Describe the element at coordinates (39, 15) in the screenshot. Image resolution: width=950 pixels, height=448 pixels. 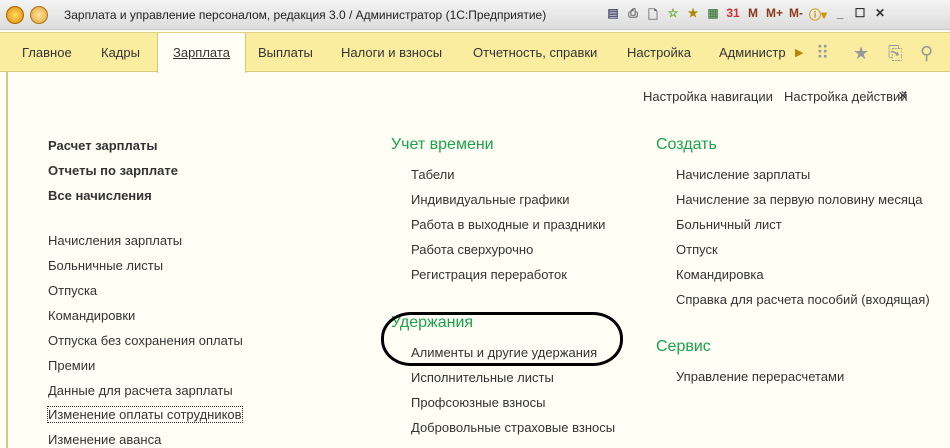
I see `main-menu-icon` at that location.